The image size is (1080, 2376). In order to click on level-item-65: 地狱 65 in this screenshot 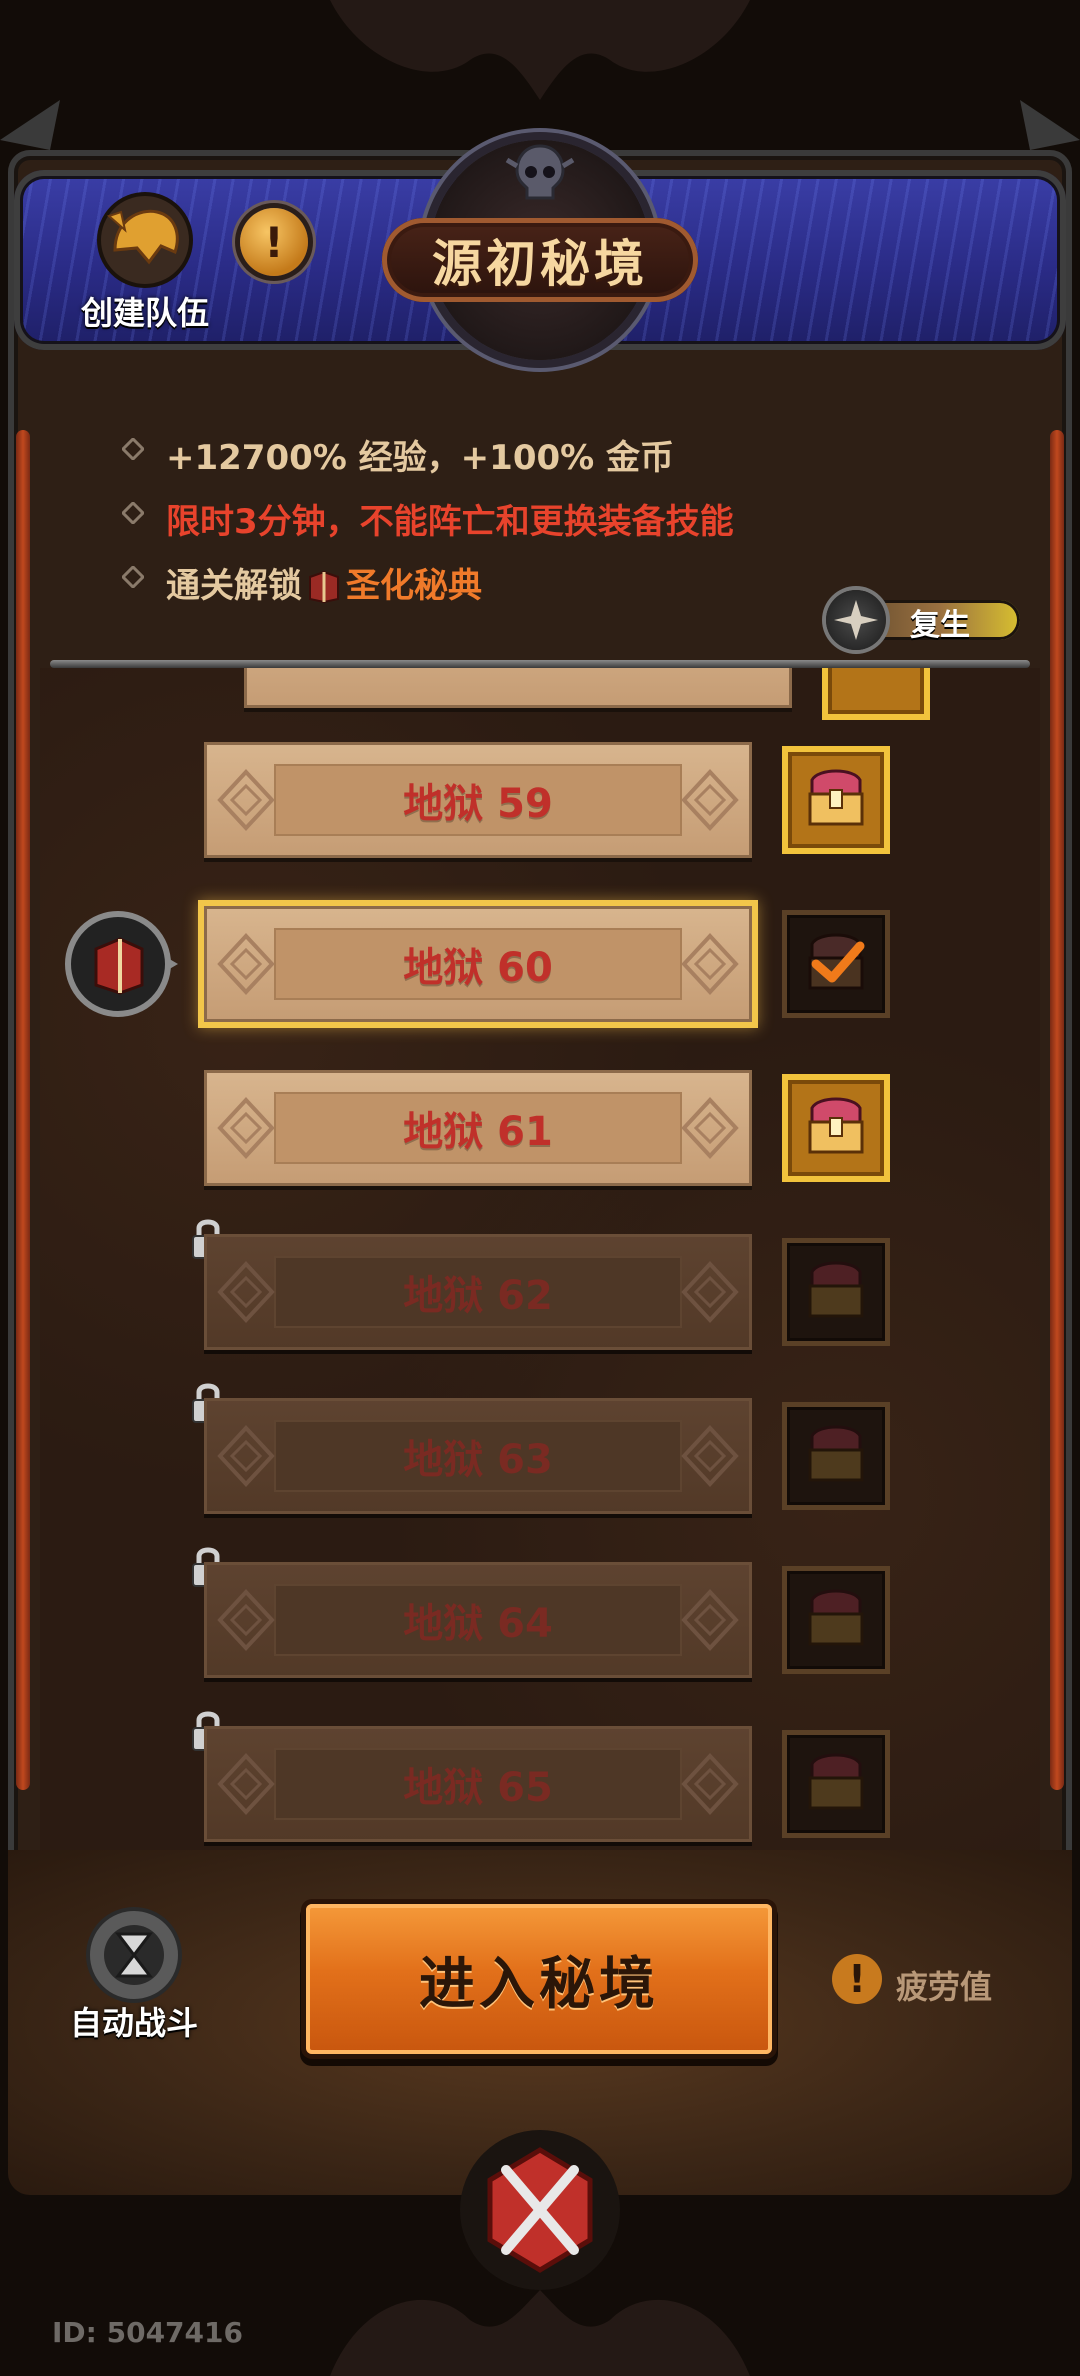, I will do `click(478, 1784)`.